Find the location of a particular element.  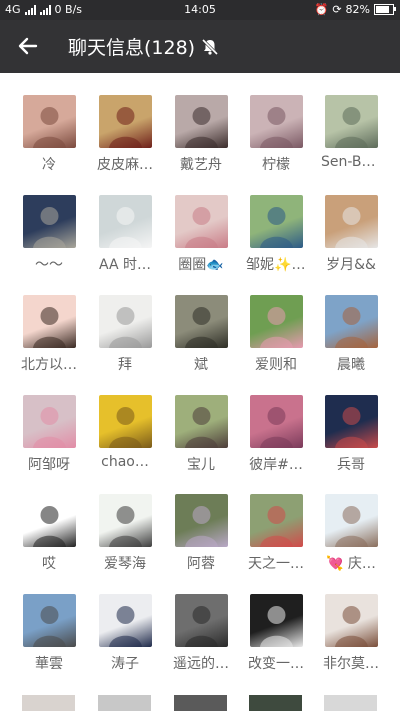

member-name: 宝儿 is located at coordinates (201, 465).